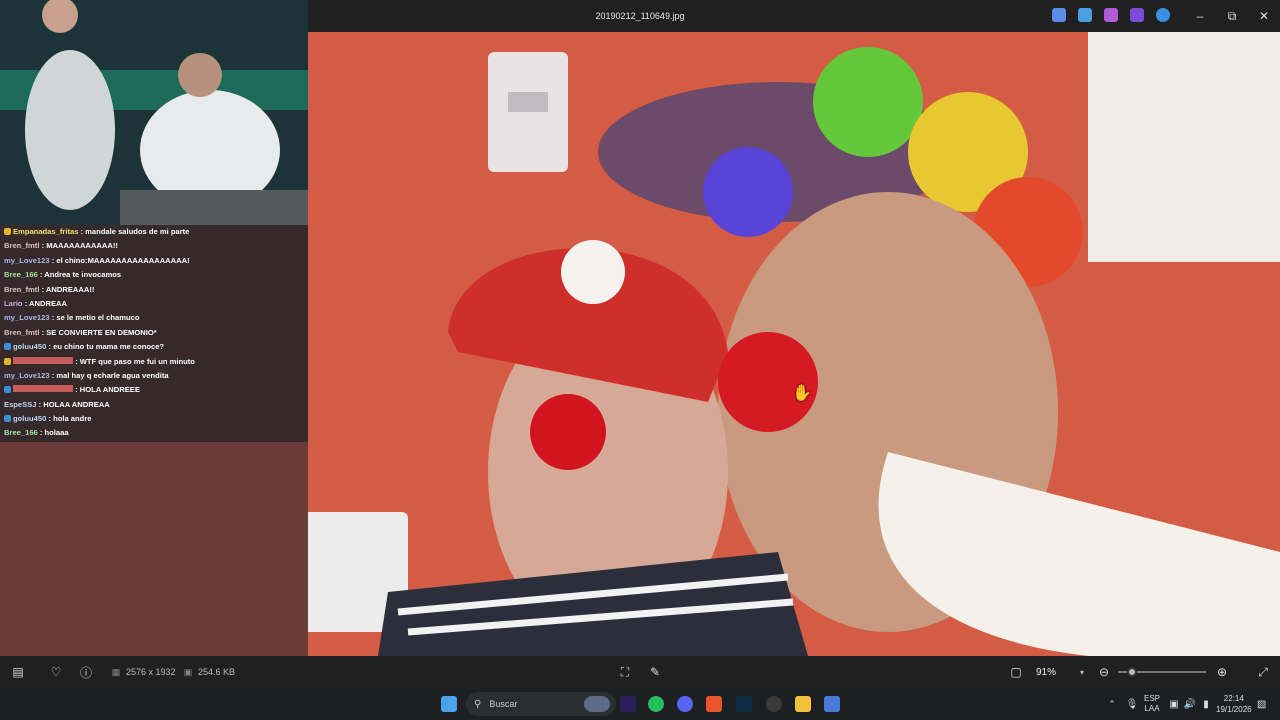 The height and width of the screenshot is (720, 1280). What do you see at coordinates (656, 704) in the screenshot?
I see `whatsapp-icon` at bounding box center [656, 704].